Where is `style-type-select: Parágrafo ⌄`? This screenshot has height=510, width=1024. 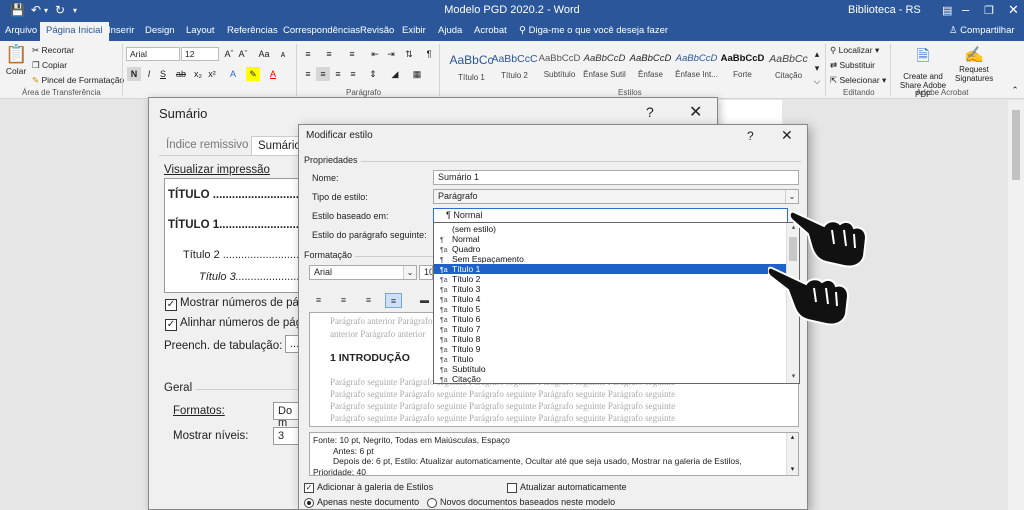 style-type-select: Parágrafo ⌄ is located at coordinates (616, 196).